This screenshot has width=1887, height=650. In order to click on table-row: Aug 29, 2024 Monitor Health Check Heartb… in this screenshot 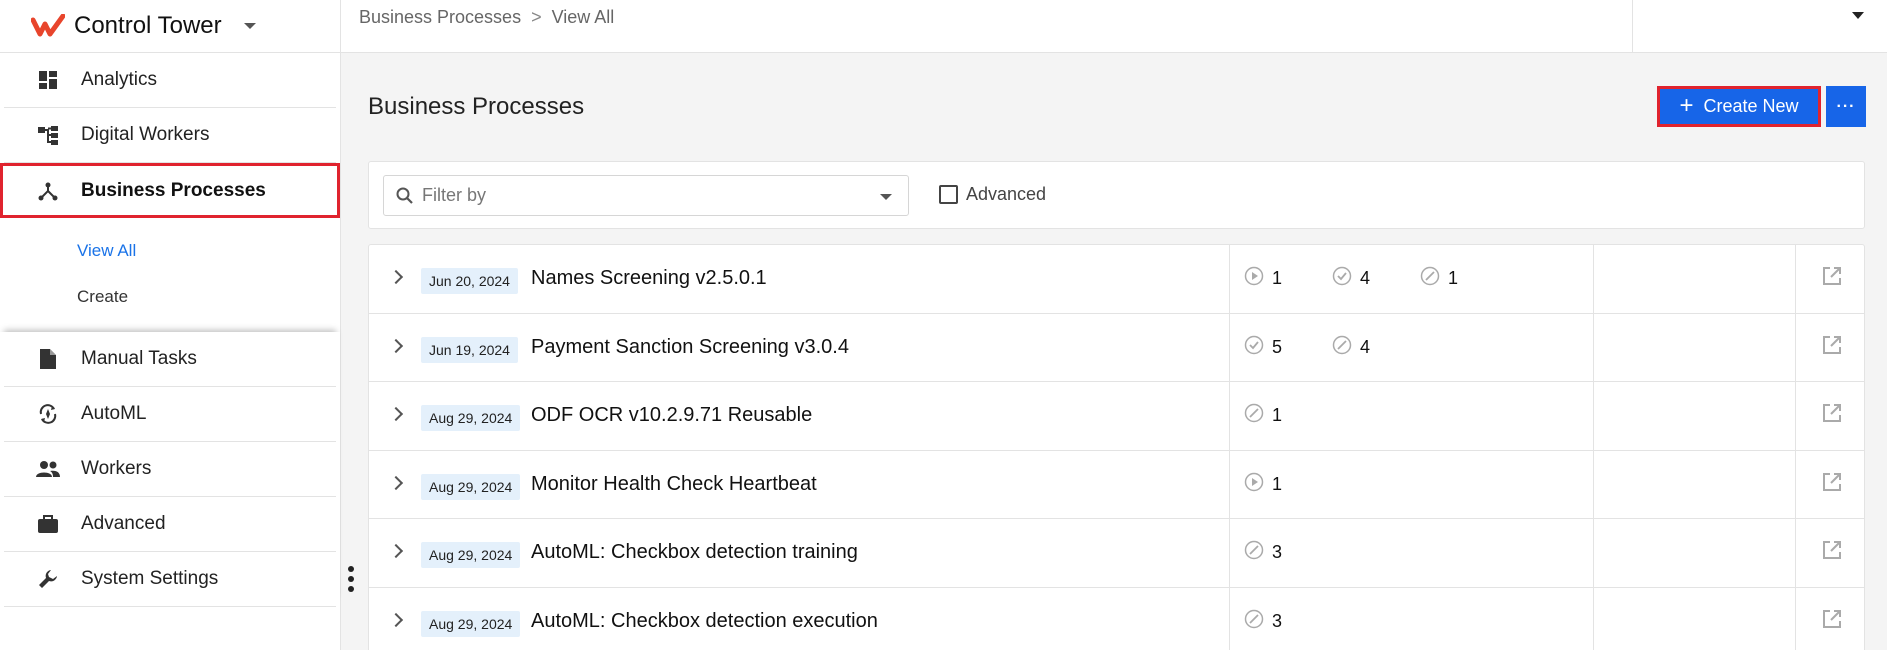, I will do `click(1116, 484)`.